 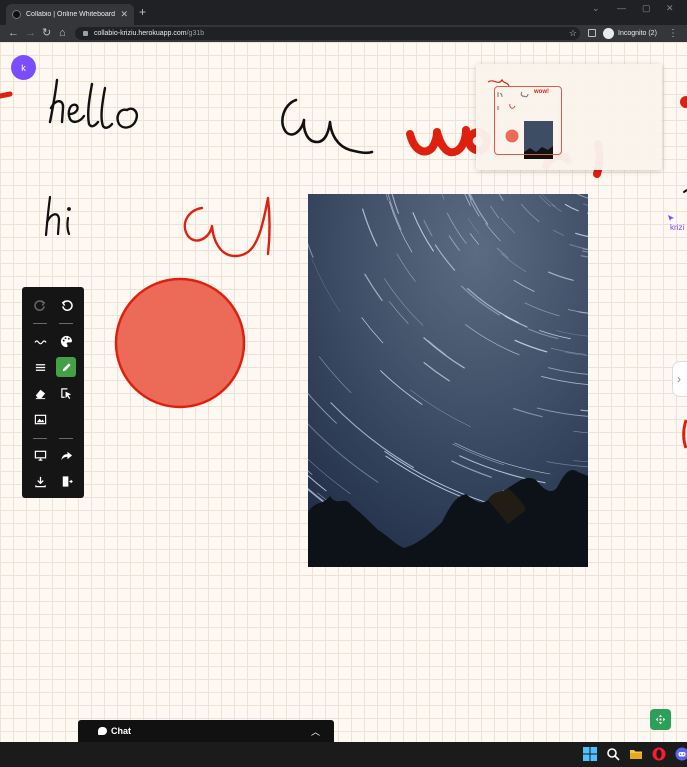 What do you see at coordinates (646, 8) in the screenshot?
I see `maximize-button: ▢` at bounding box center [646, 8].